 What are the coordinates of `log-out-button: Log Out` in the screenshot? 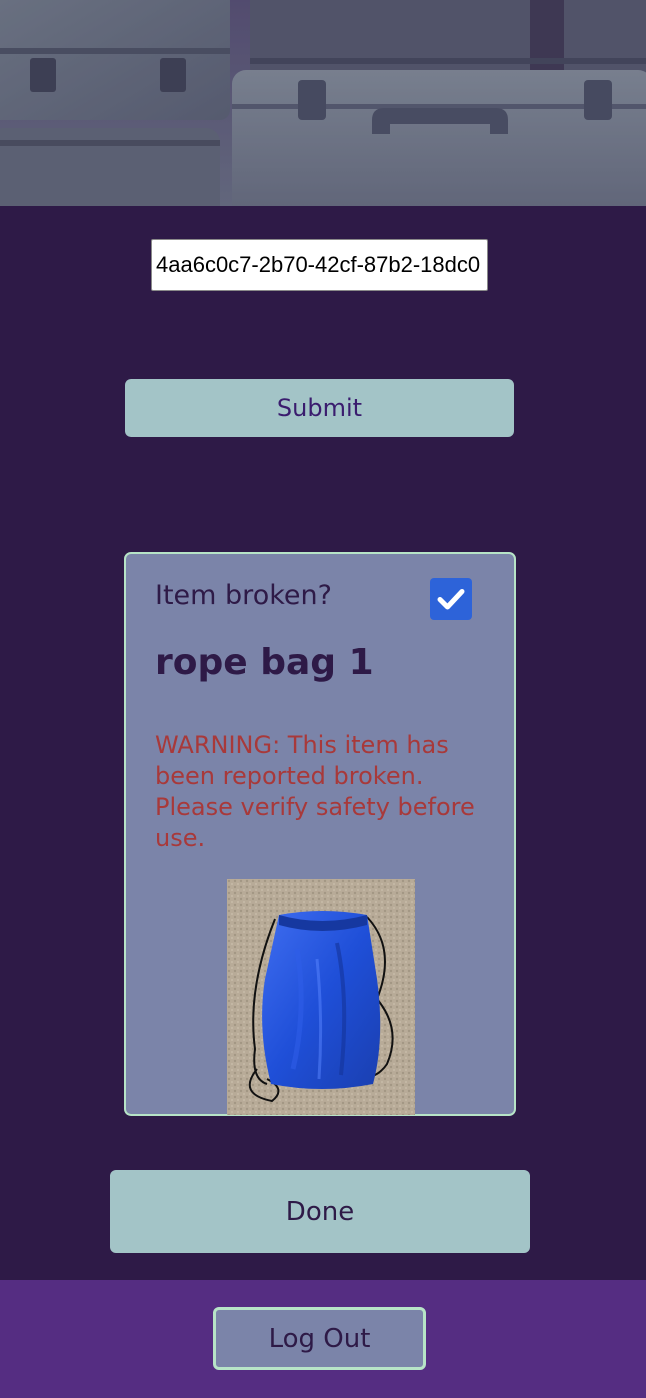 It's located at (319, 1338).